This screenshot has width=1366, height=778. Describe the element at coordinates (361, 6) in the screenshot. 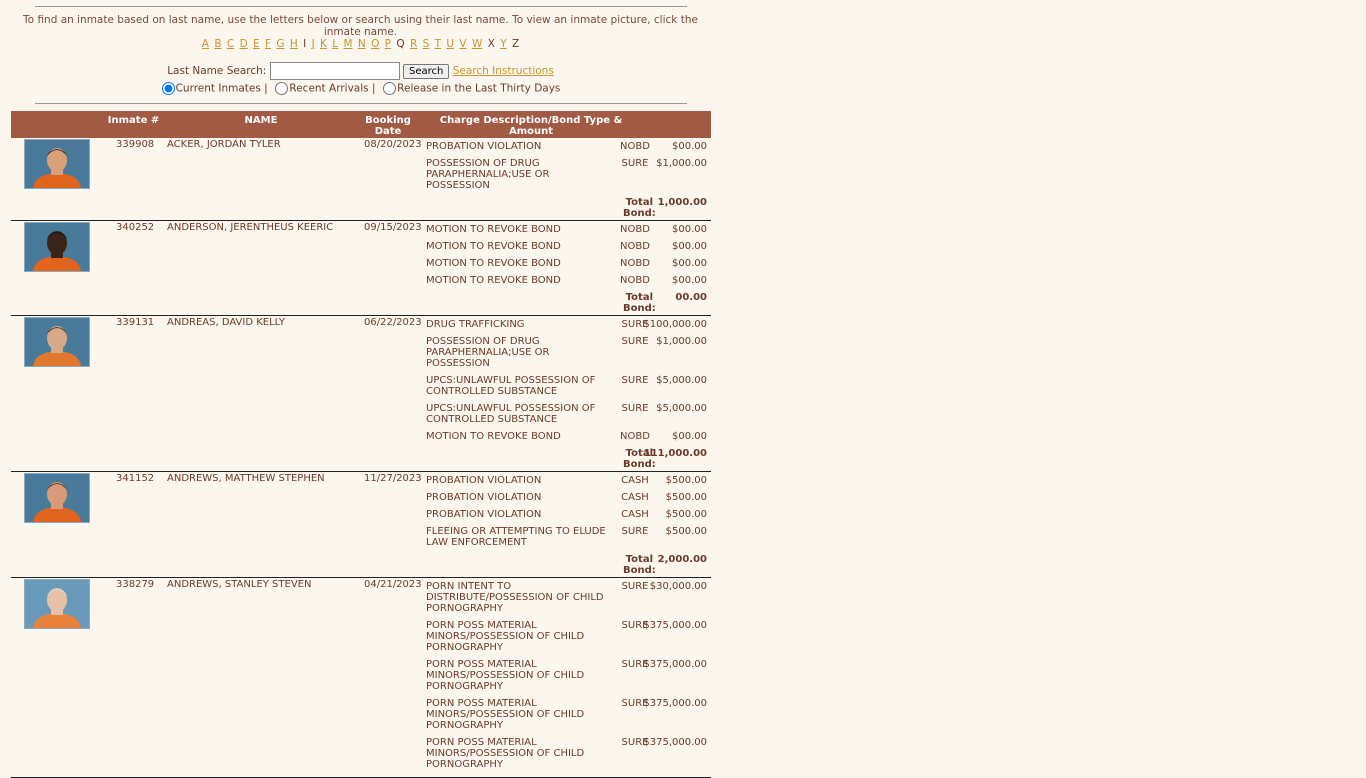

I see `top-divider` at that location.